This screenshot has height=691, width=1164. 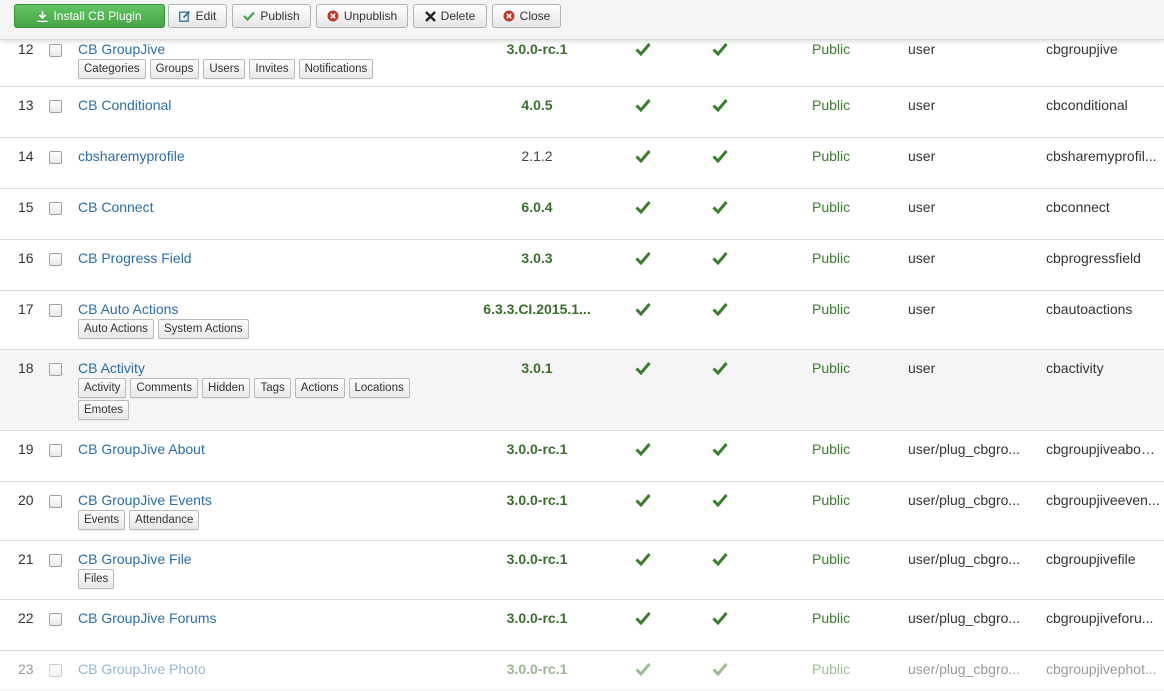 What do you see at coordinates (102, 520) in the screenshot?
I see `tag-button: Events` at bounding box center [102, 520].